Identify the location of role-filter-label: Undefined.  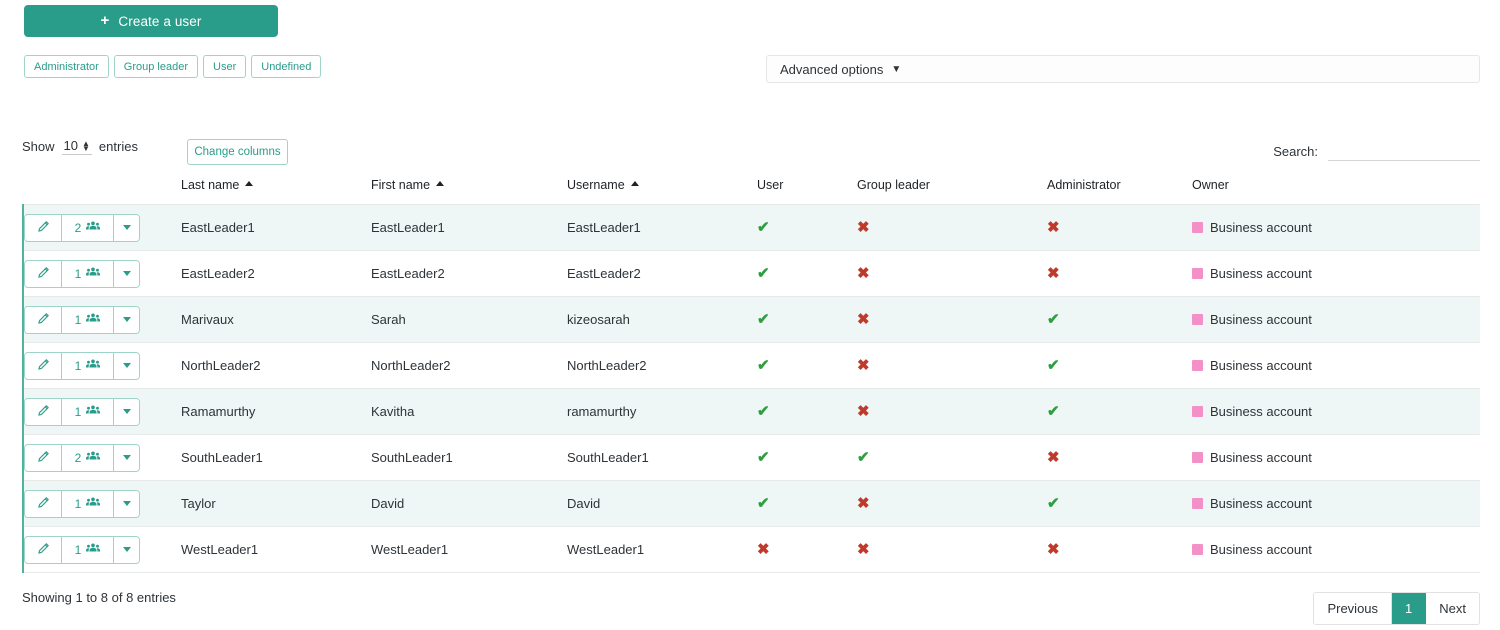
(286, 66).